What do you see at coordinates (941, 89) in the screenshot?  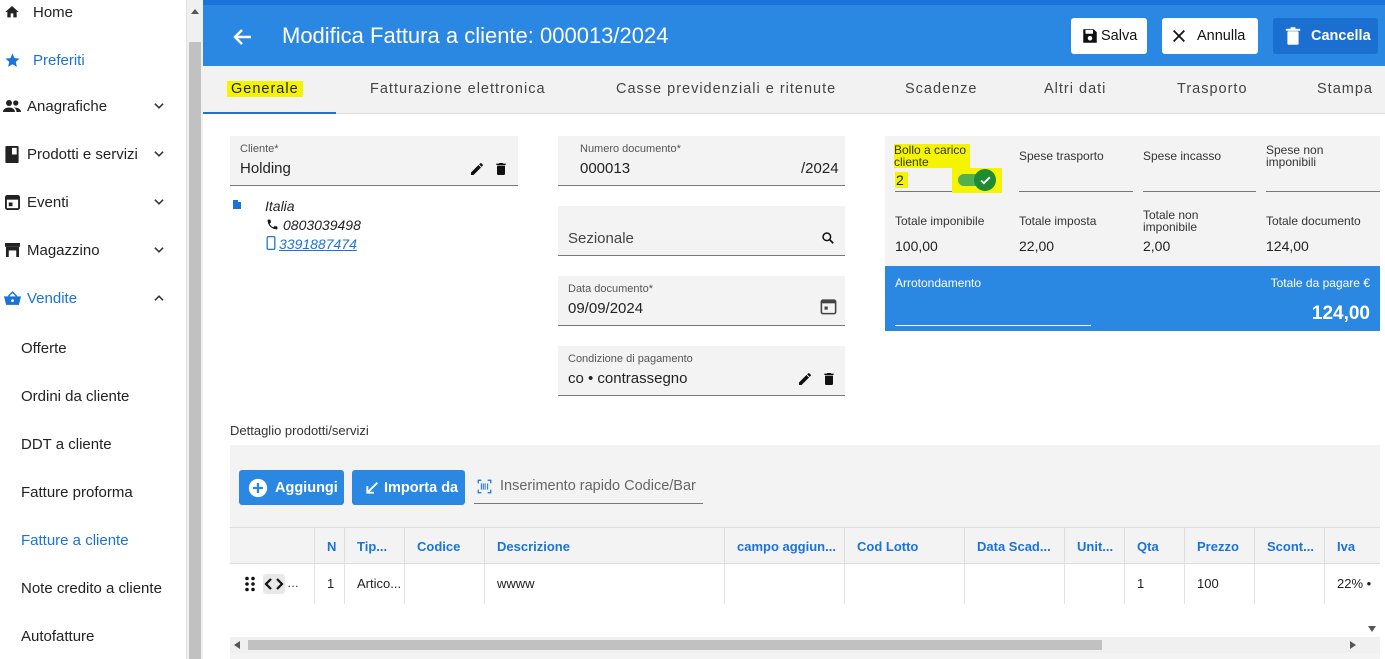 I see `tab-scadenze: Scadenze` at bounding box center [941, 89].